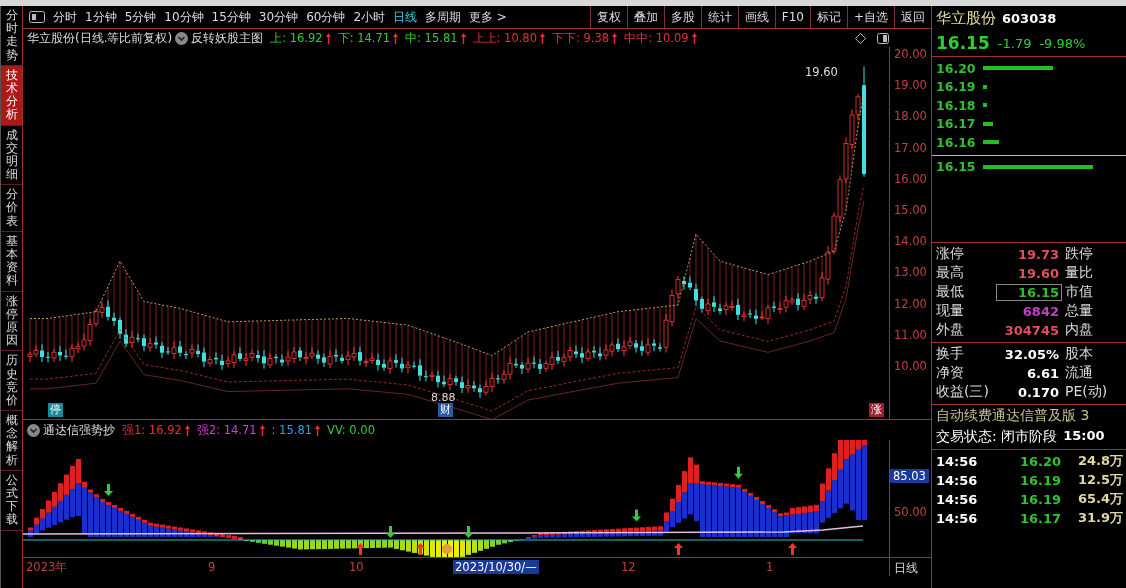 The image size is (1126, 588). What do you see at coordinates (11, 208) in the screenshot?
I see `sidebar-tab: 分价表` at bounding box center [11, 208].